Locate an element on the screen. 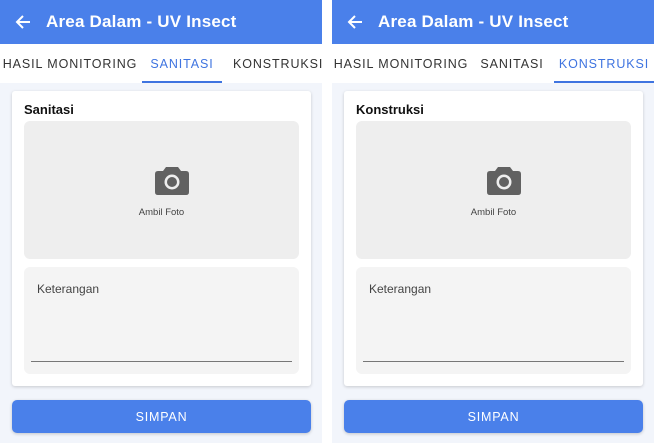 This screenshot has height=443, width=654. card-title: Konstruksi is located at coordinates (390, 109).